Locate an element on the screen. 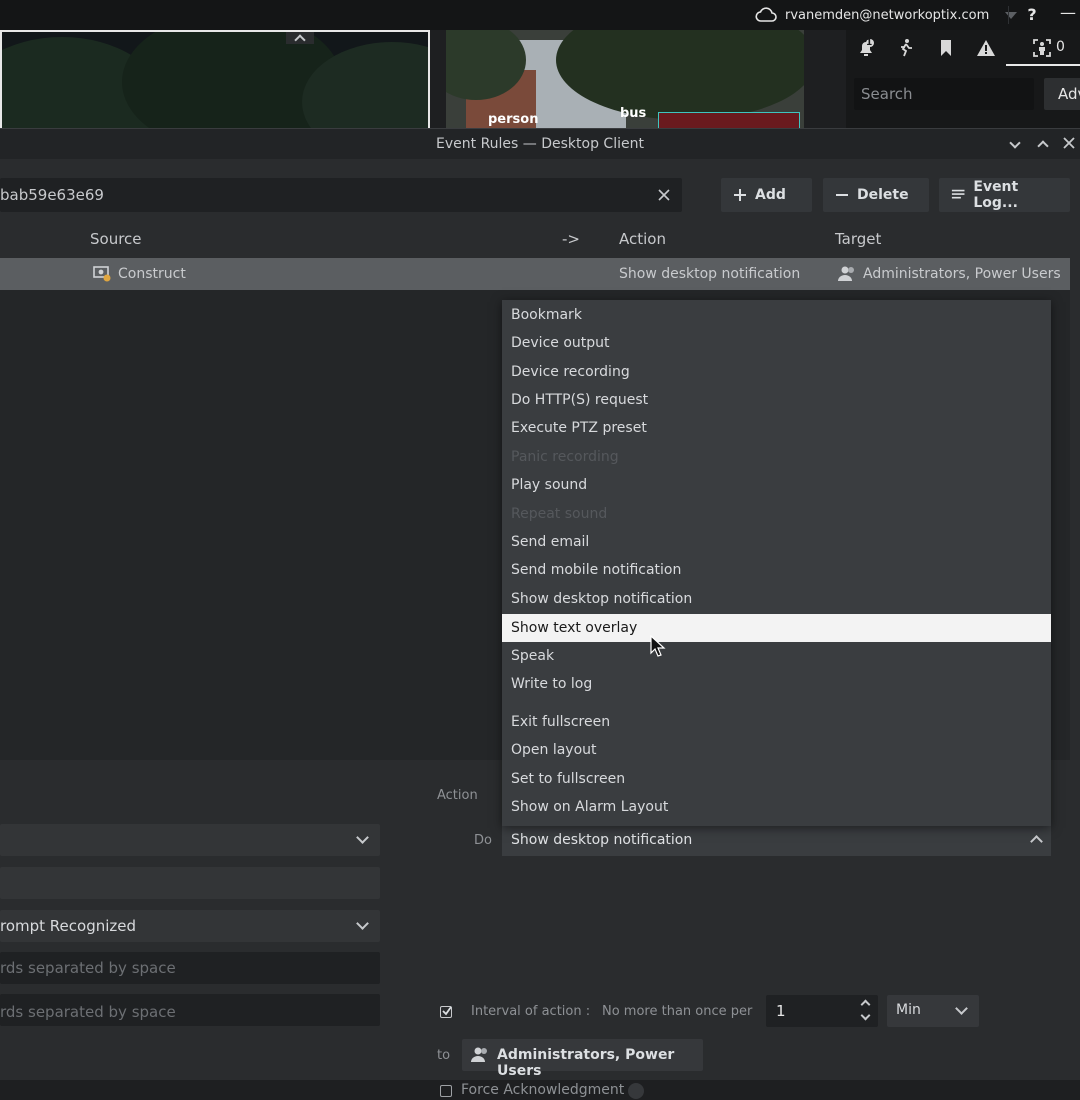  dropdown-item-alarm-layout: Show on Alarm Layout is located at coordinates (776, 807).